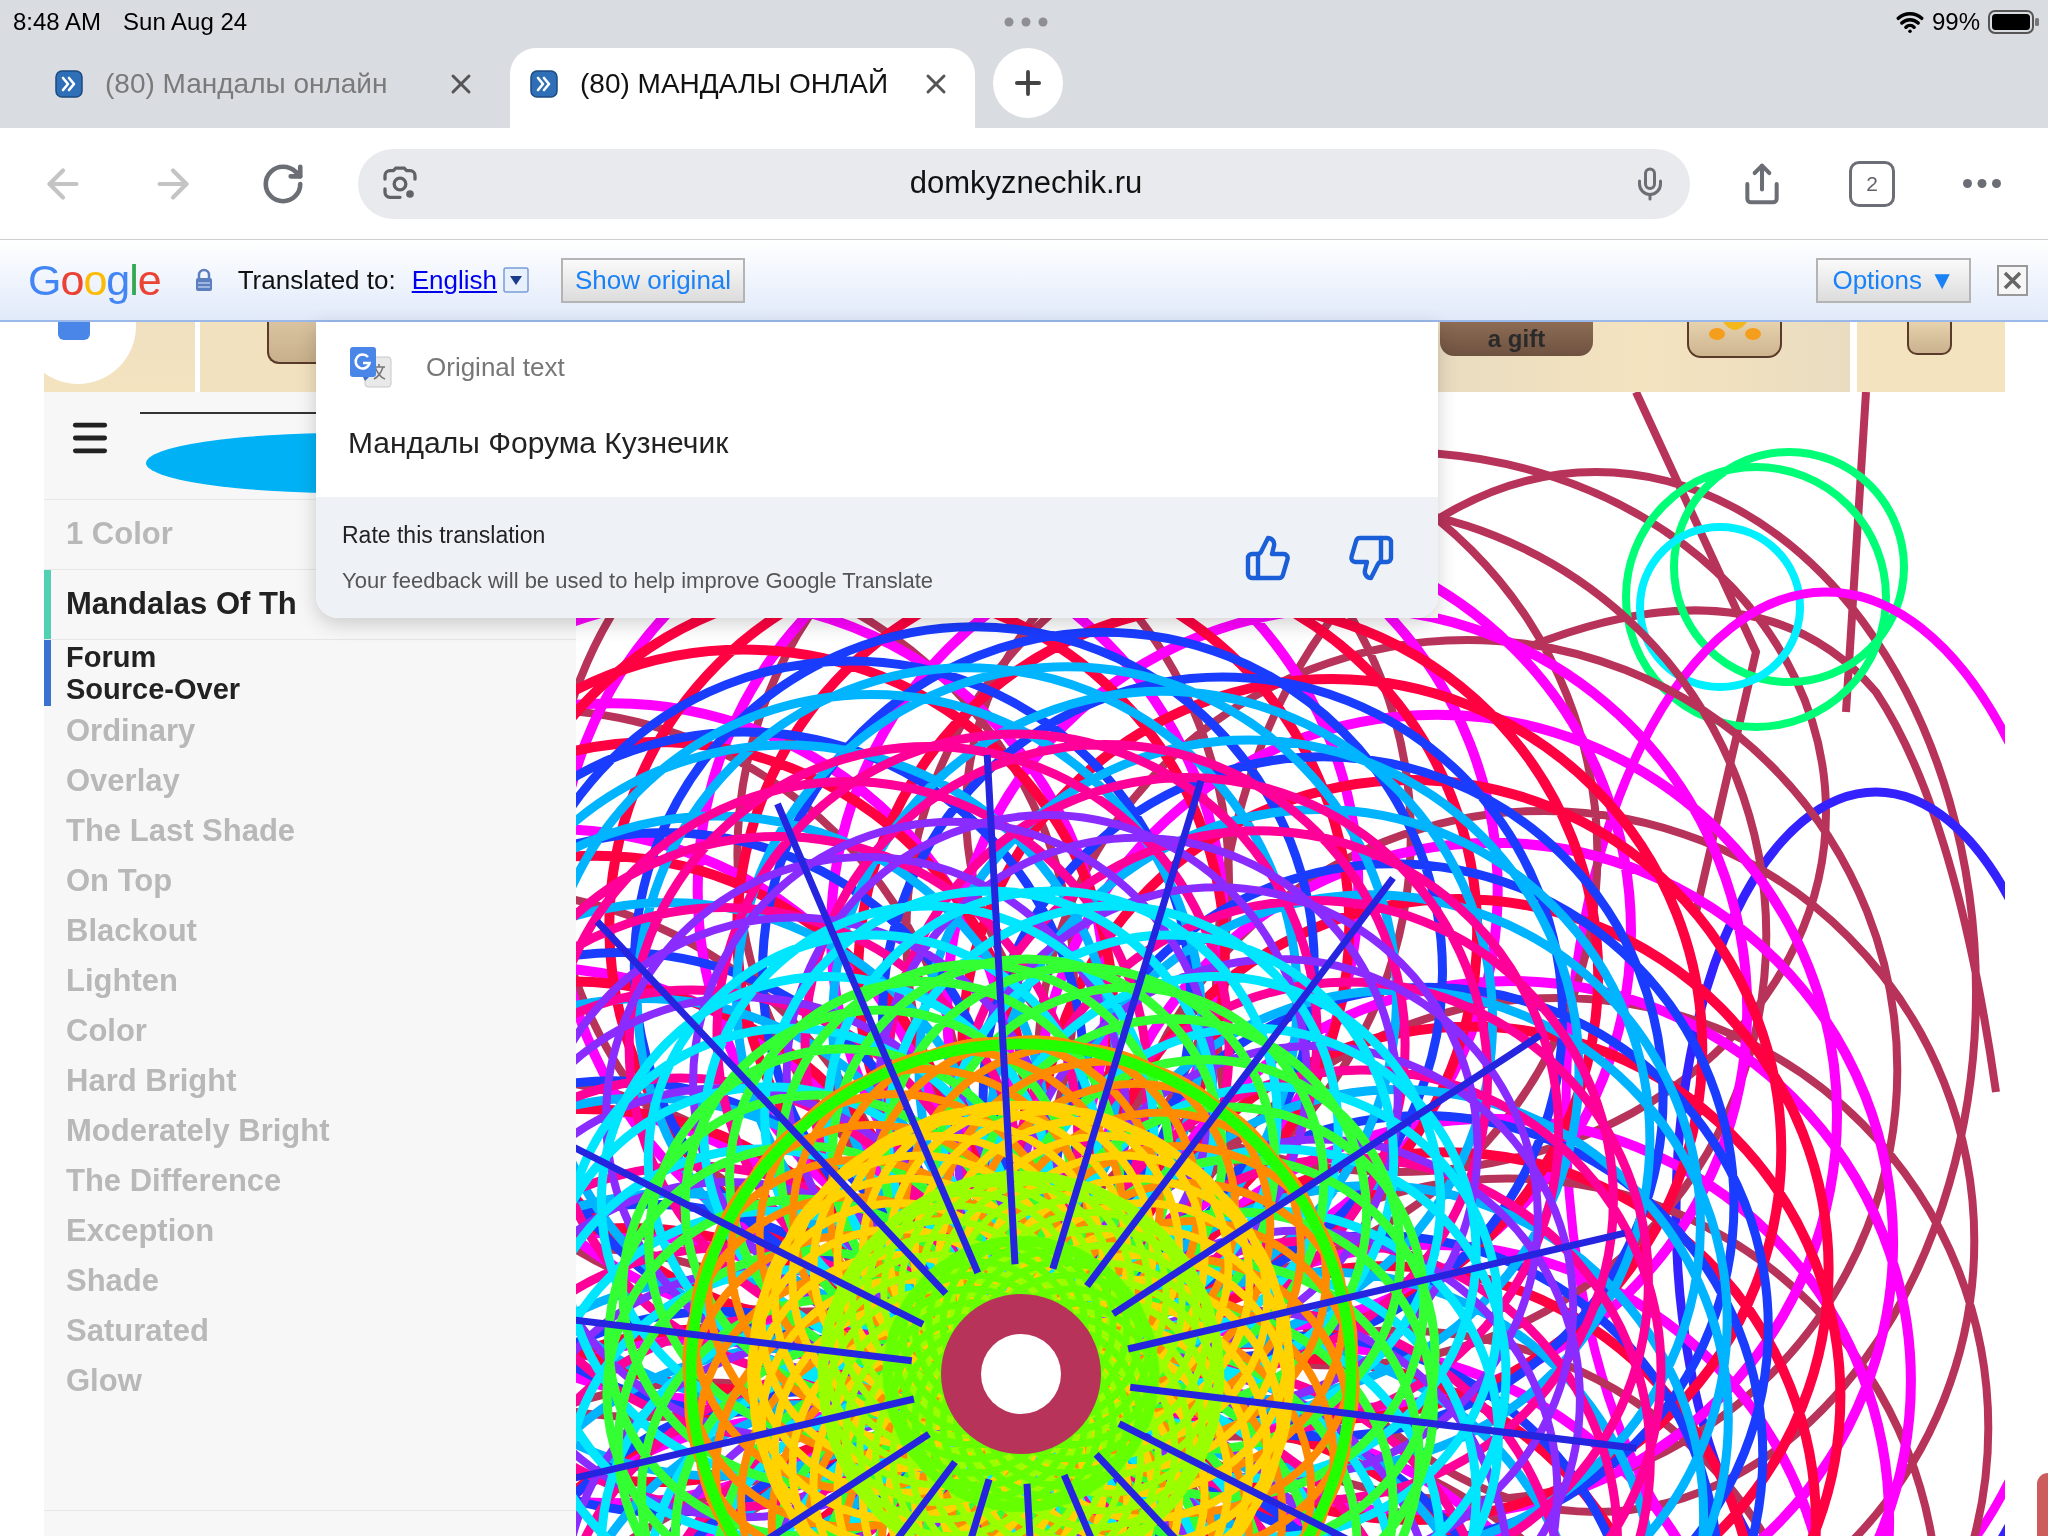 This screenshot has width=2048, height=1536. What do you see at coordinates (113, 1281) in the screenshot?
I see `blend-mode-option: Shade` at bounding box center [113, 1281].